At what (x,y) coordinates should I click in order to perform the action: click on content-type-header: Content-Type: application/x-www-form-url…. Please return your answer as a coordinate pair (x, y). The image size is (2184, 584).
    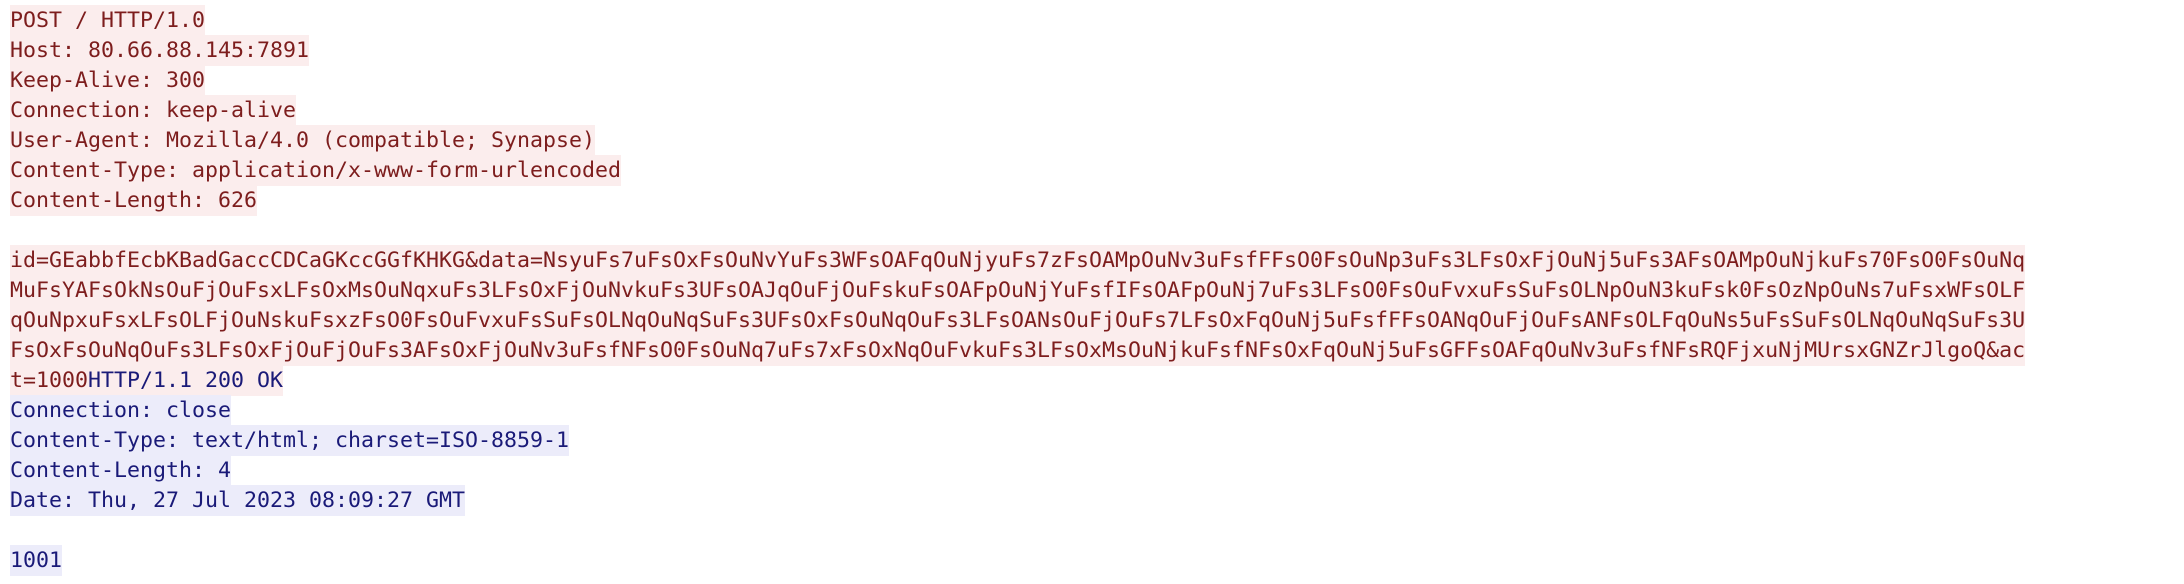
    Looking at the image, I should click on (316, 170).